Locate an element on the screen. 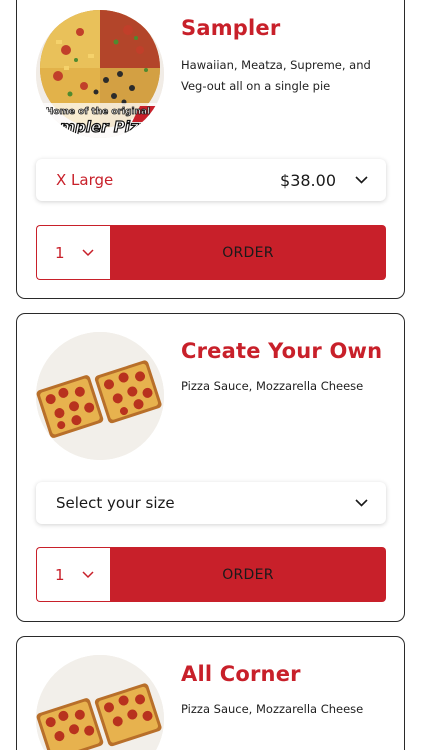  all-corner-pizza-image is located at coordinates (100, 702).